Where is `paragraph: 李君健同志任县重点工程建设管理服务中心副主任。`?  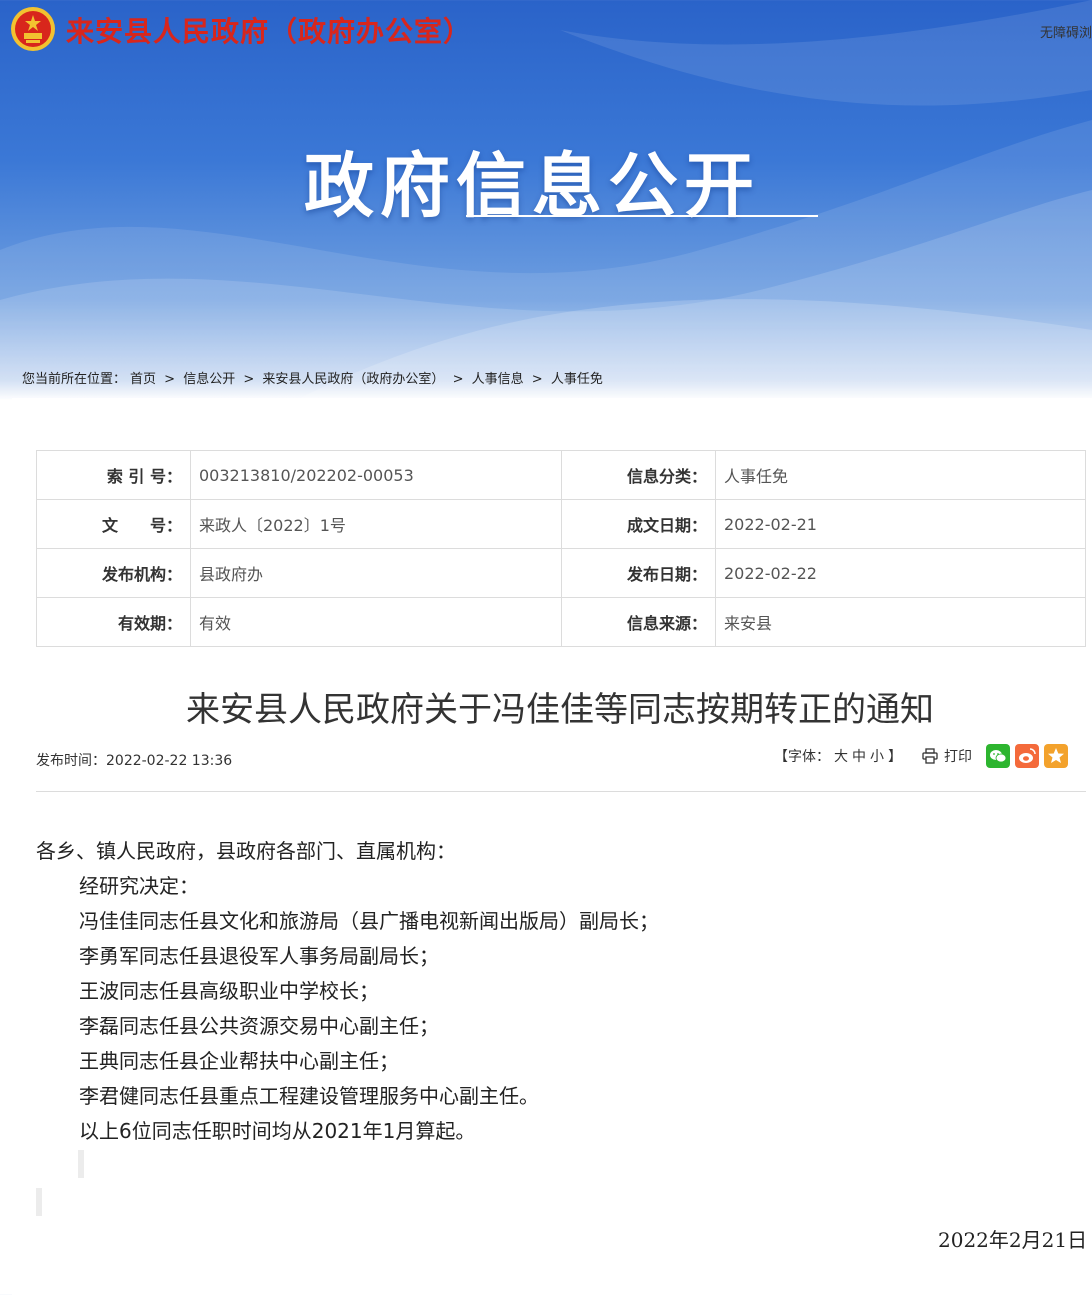
paragraph: 李君健同志任县重点工程建设管理服务中心副主任。 is located at coordinates (309, 1096).